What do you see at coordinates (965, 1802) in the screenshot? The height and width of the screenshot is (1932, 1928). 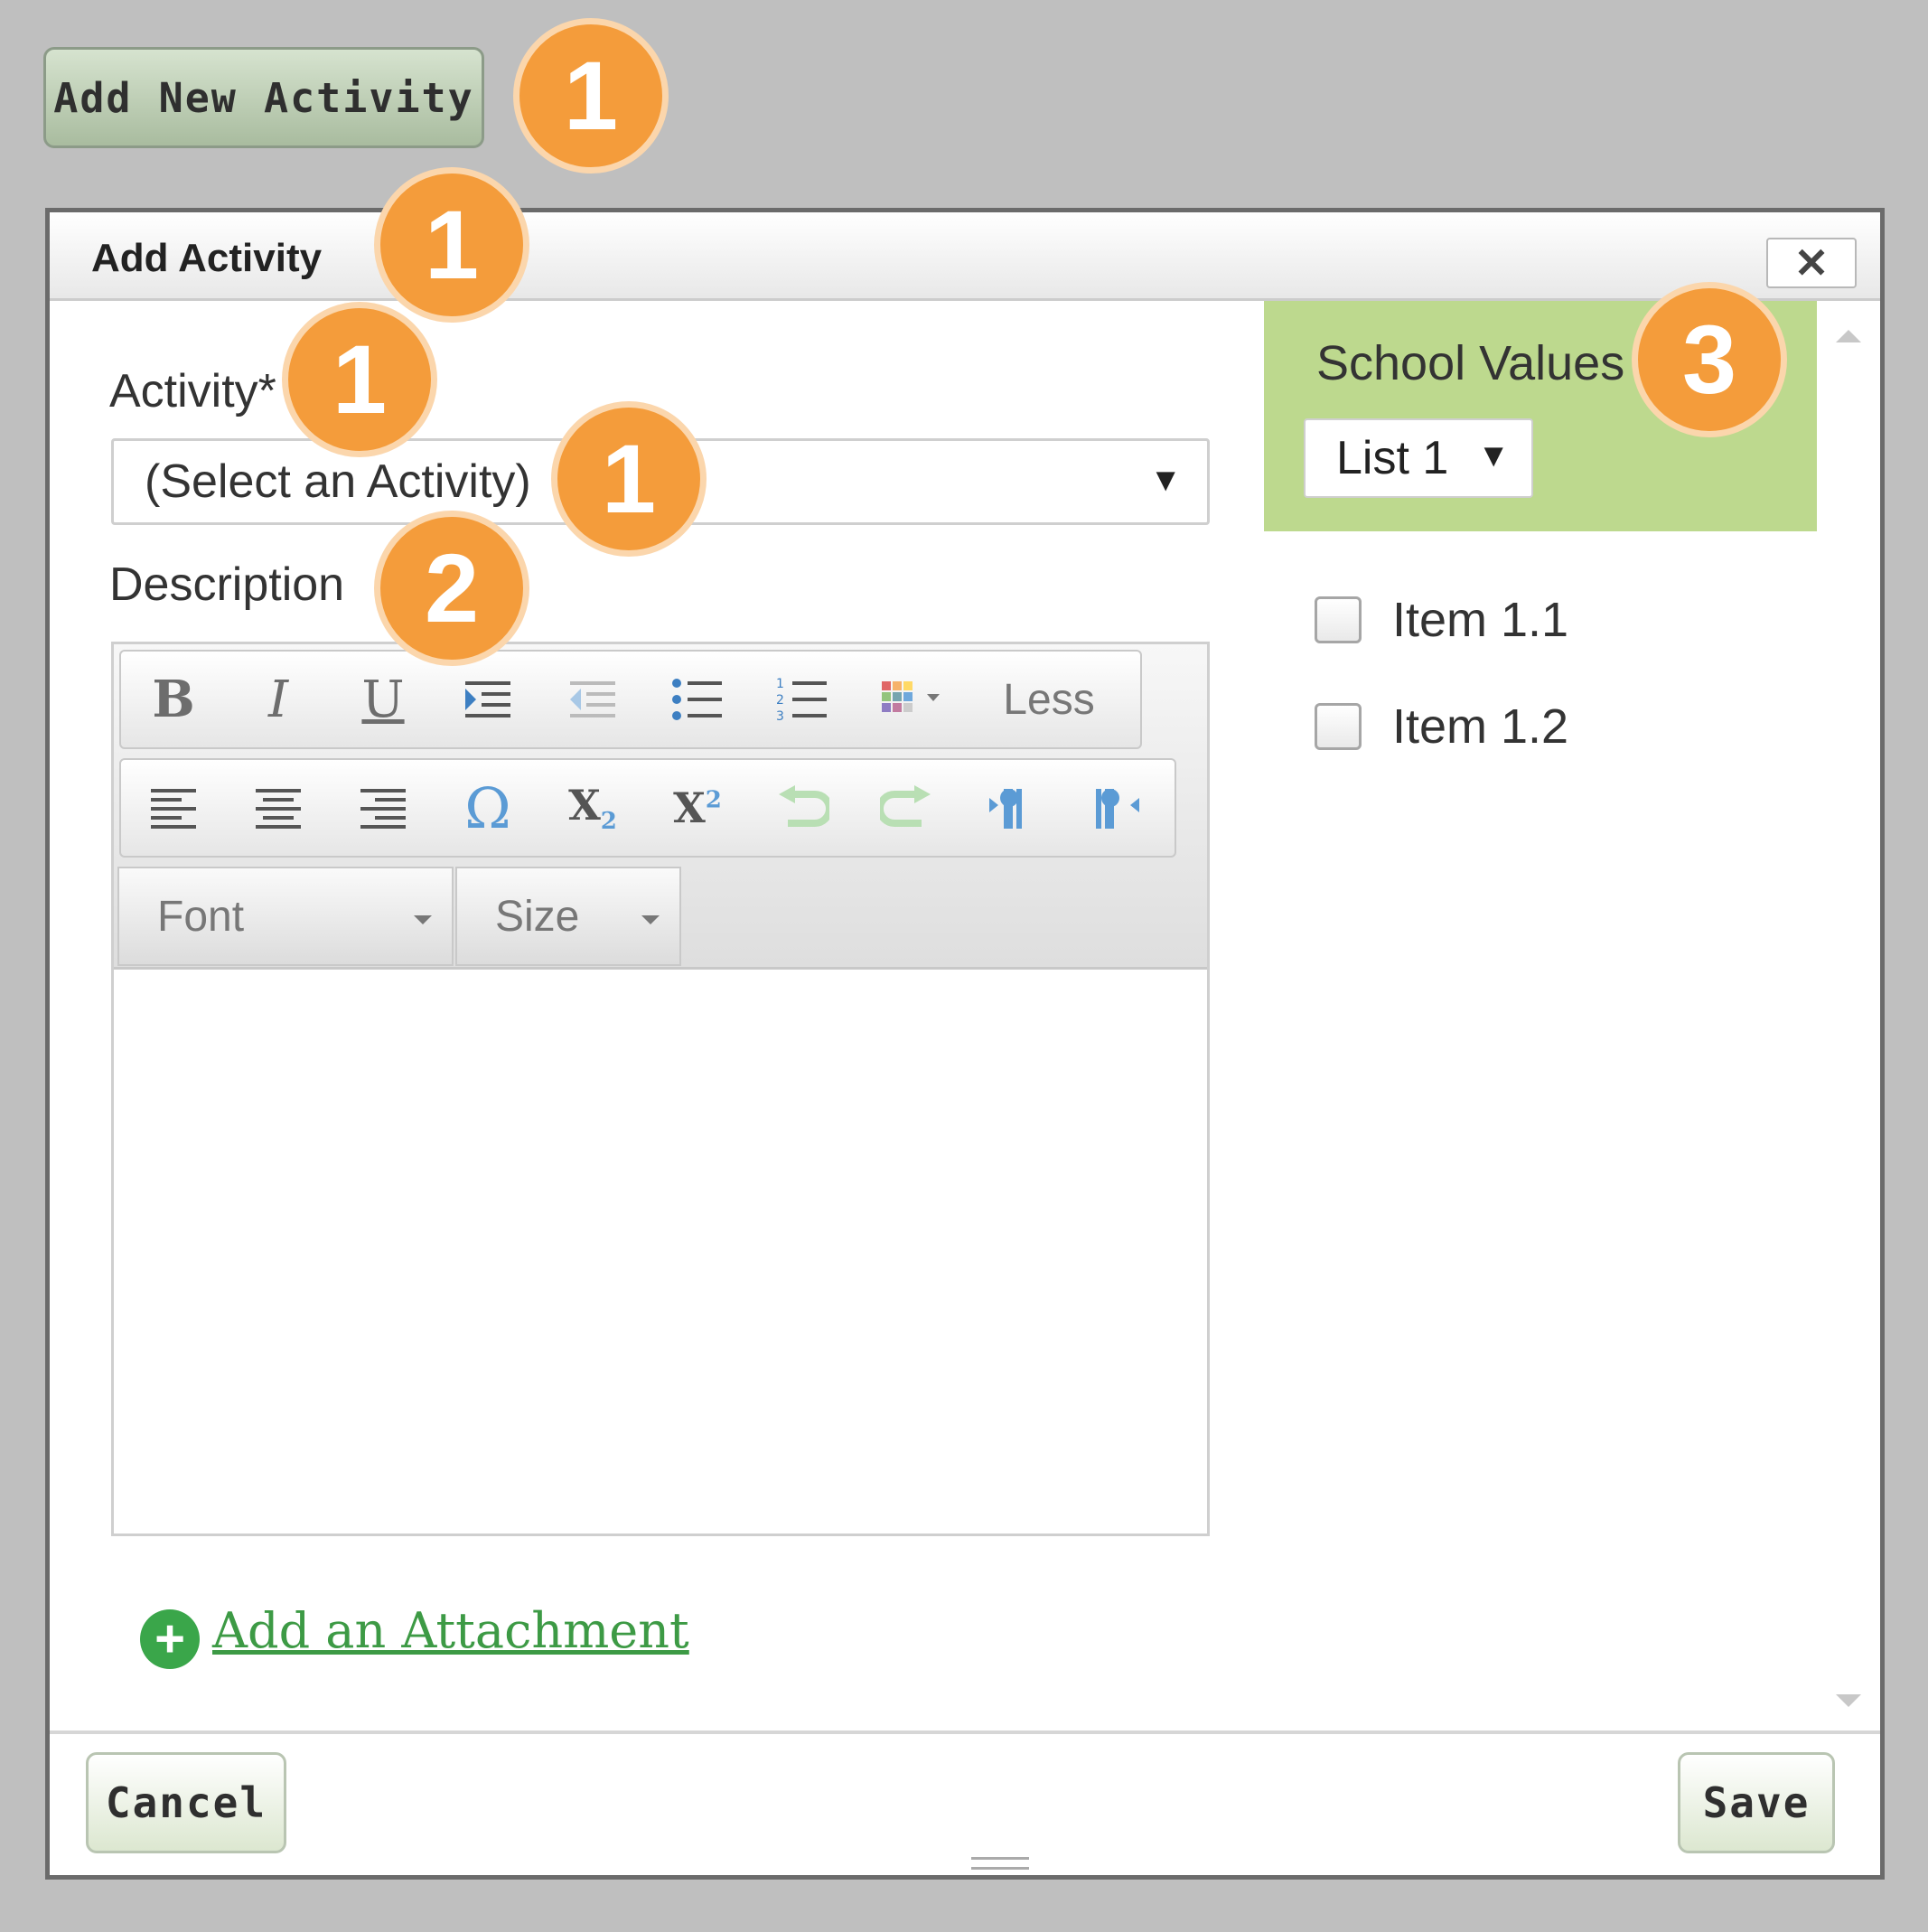 I see `dialog-footer: Cancel Save` at bounding box center [965, 1802].